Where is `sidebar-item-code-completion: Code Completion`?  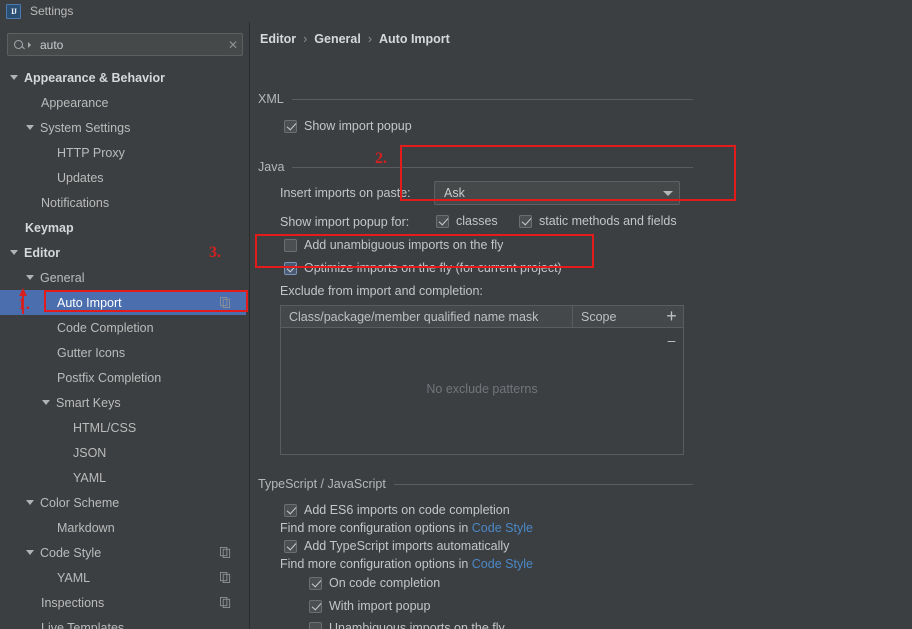 sidebar-item-code-completion: Code Completion is located at coordinates (124, 327).